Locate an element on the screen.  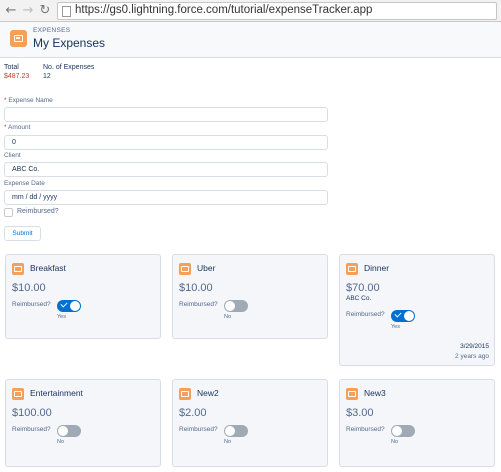
expense-card-title: Uber is located at coordinates (206, 268).